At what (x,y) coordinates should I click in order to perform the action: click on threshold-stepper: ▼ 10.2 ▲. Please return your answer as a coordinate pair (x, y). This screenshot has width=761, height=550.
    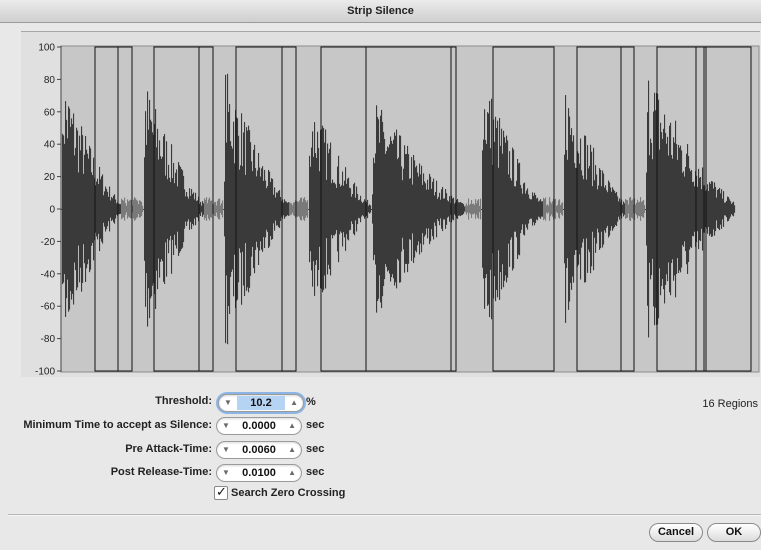
    Looking at the image, I should click on (261, 403).